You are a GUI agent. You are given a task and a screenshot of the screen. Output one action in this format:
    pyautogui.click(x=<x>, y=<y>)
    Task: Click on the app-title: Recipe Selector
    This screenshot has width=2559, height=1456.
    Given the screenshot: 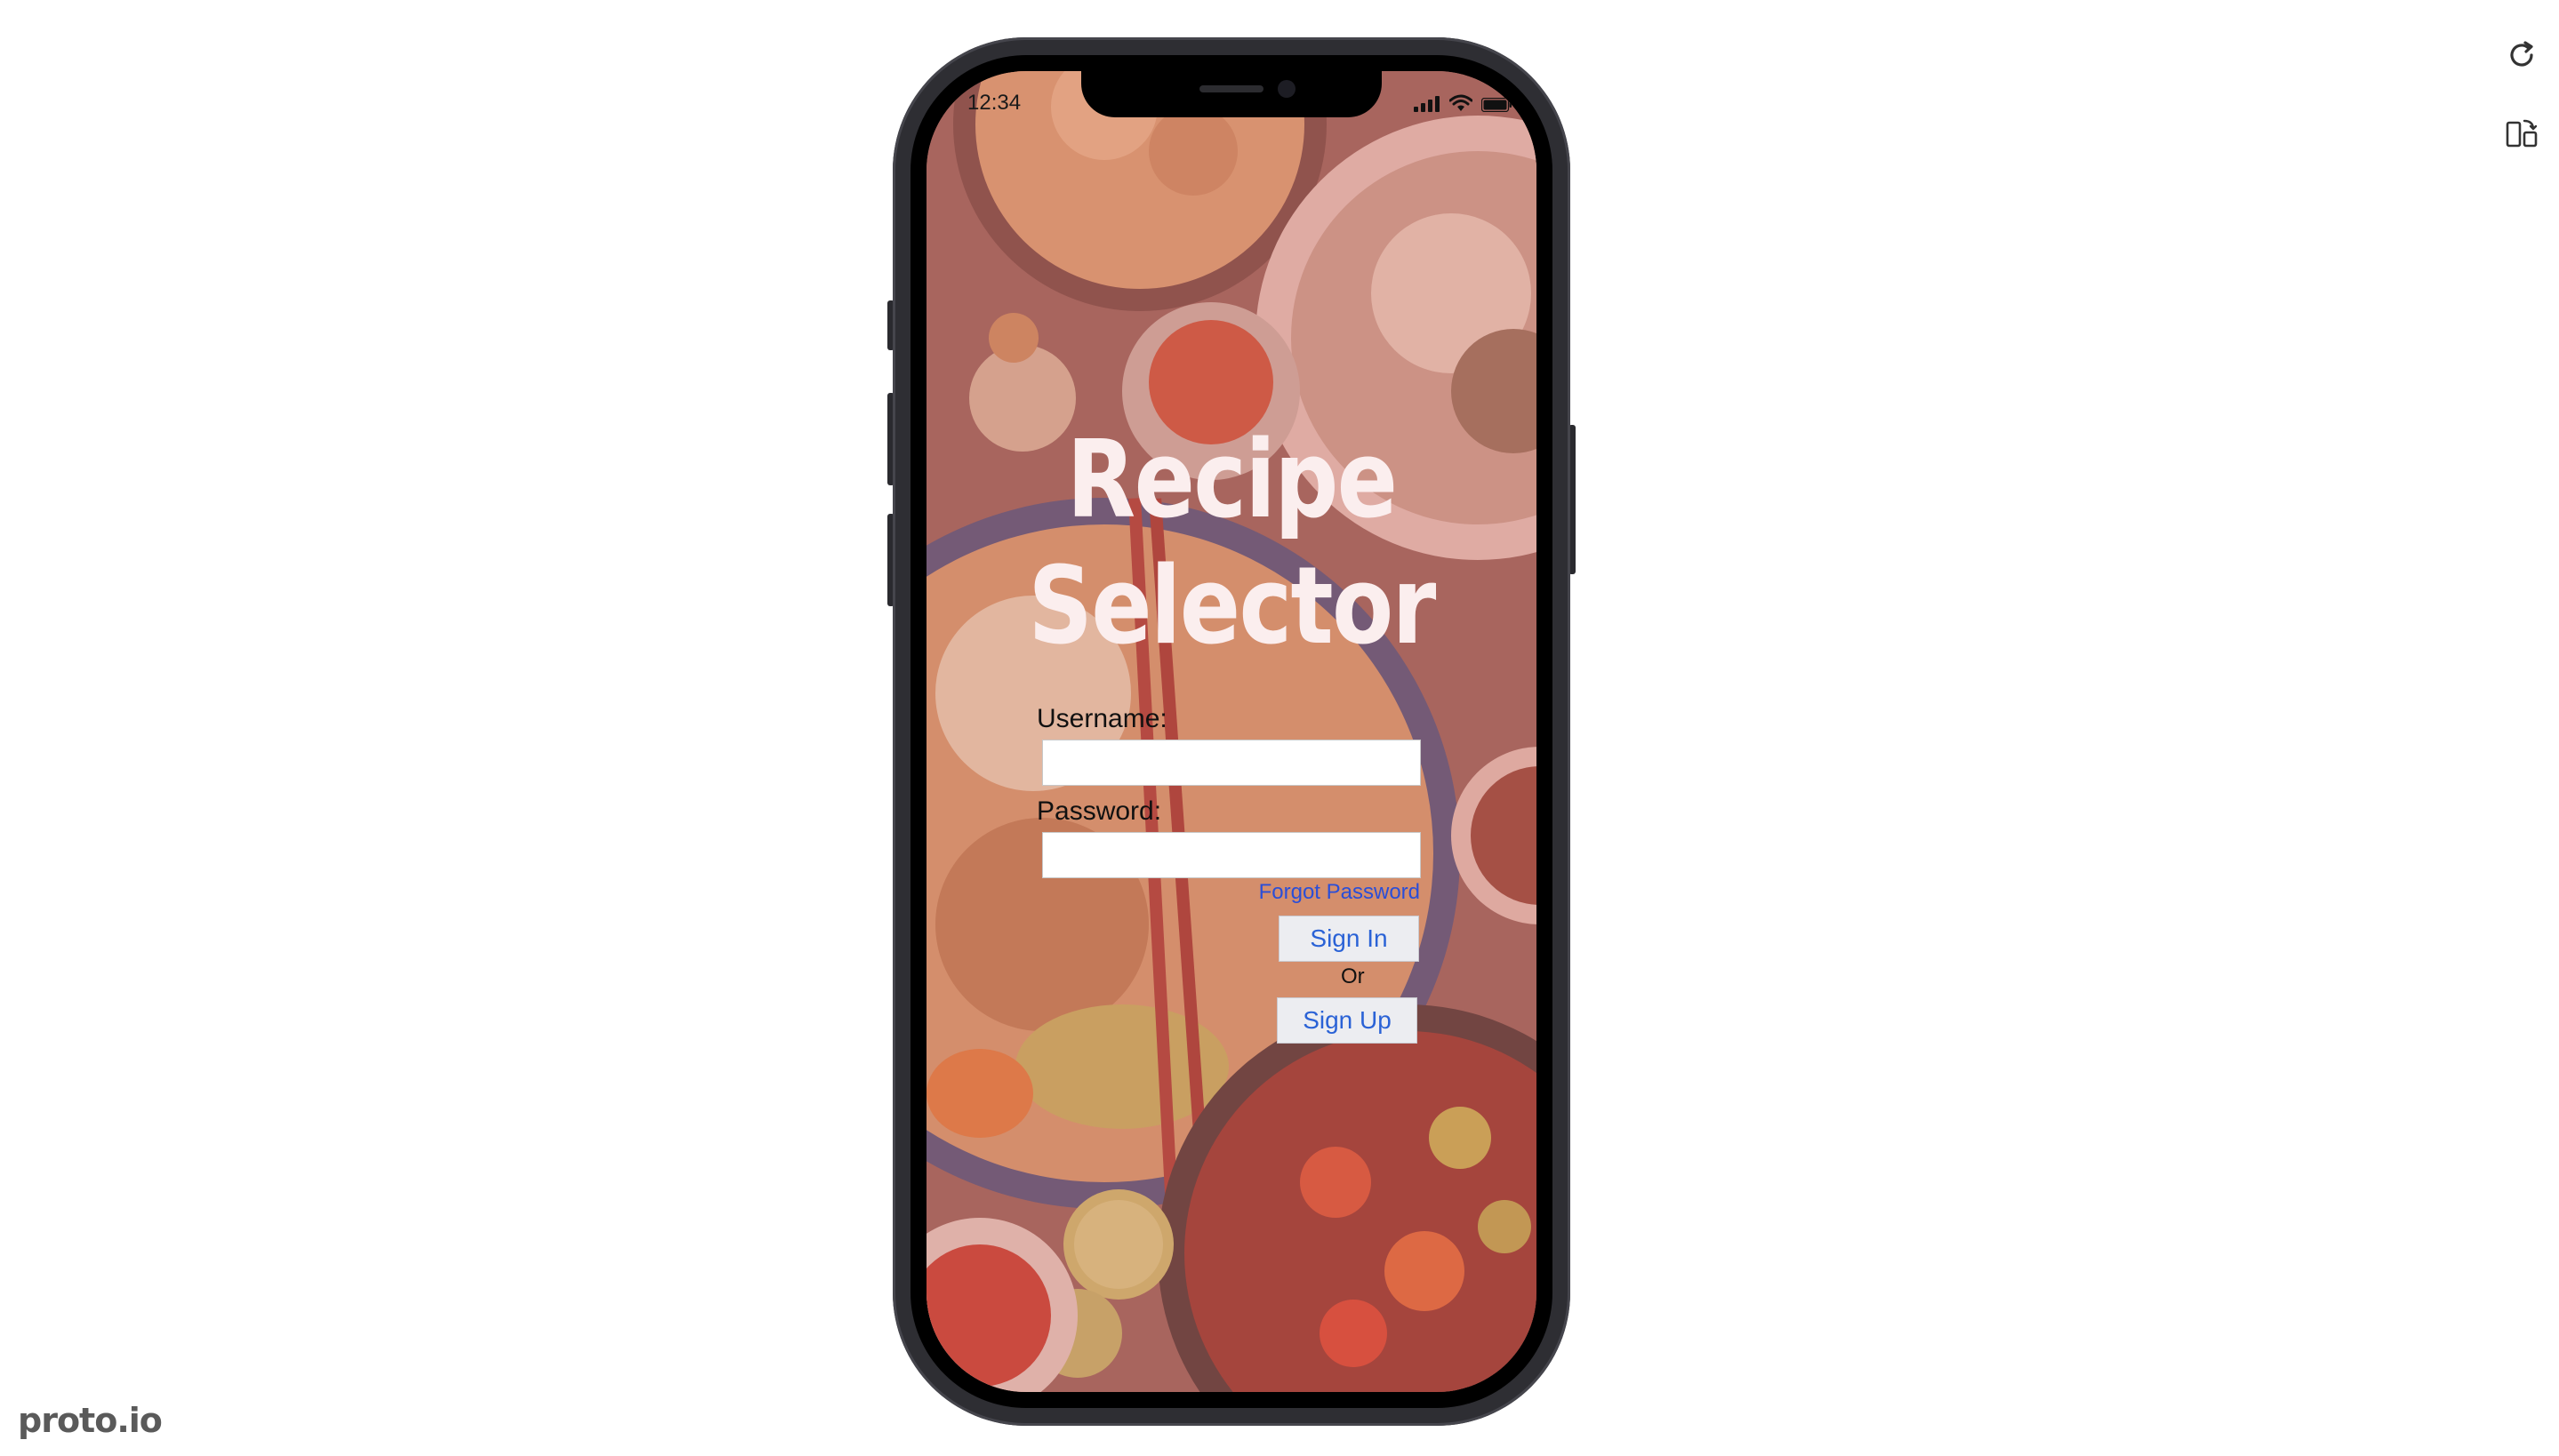 What is the action you would take?
    pyautogui.click(x=1231, y=544)
    